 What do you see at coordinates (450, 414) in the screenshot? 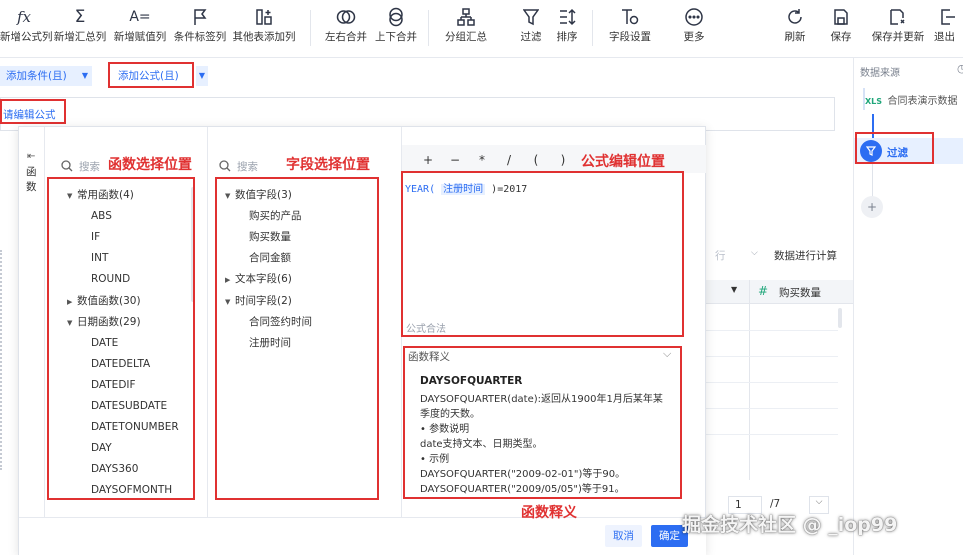
I see `explain-line: 季度的天数。` at bounding box center [450, 414].